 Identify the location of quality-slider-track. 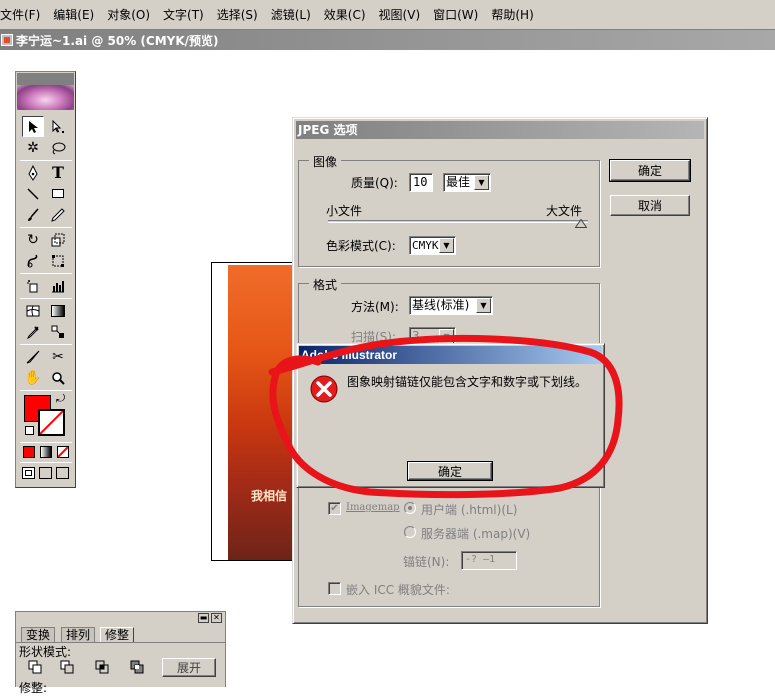
(458, 221).